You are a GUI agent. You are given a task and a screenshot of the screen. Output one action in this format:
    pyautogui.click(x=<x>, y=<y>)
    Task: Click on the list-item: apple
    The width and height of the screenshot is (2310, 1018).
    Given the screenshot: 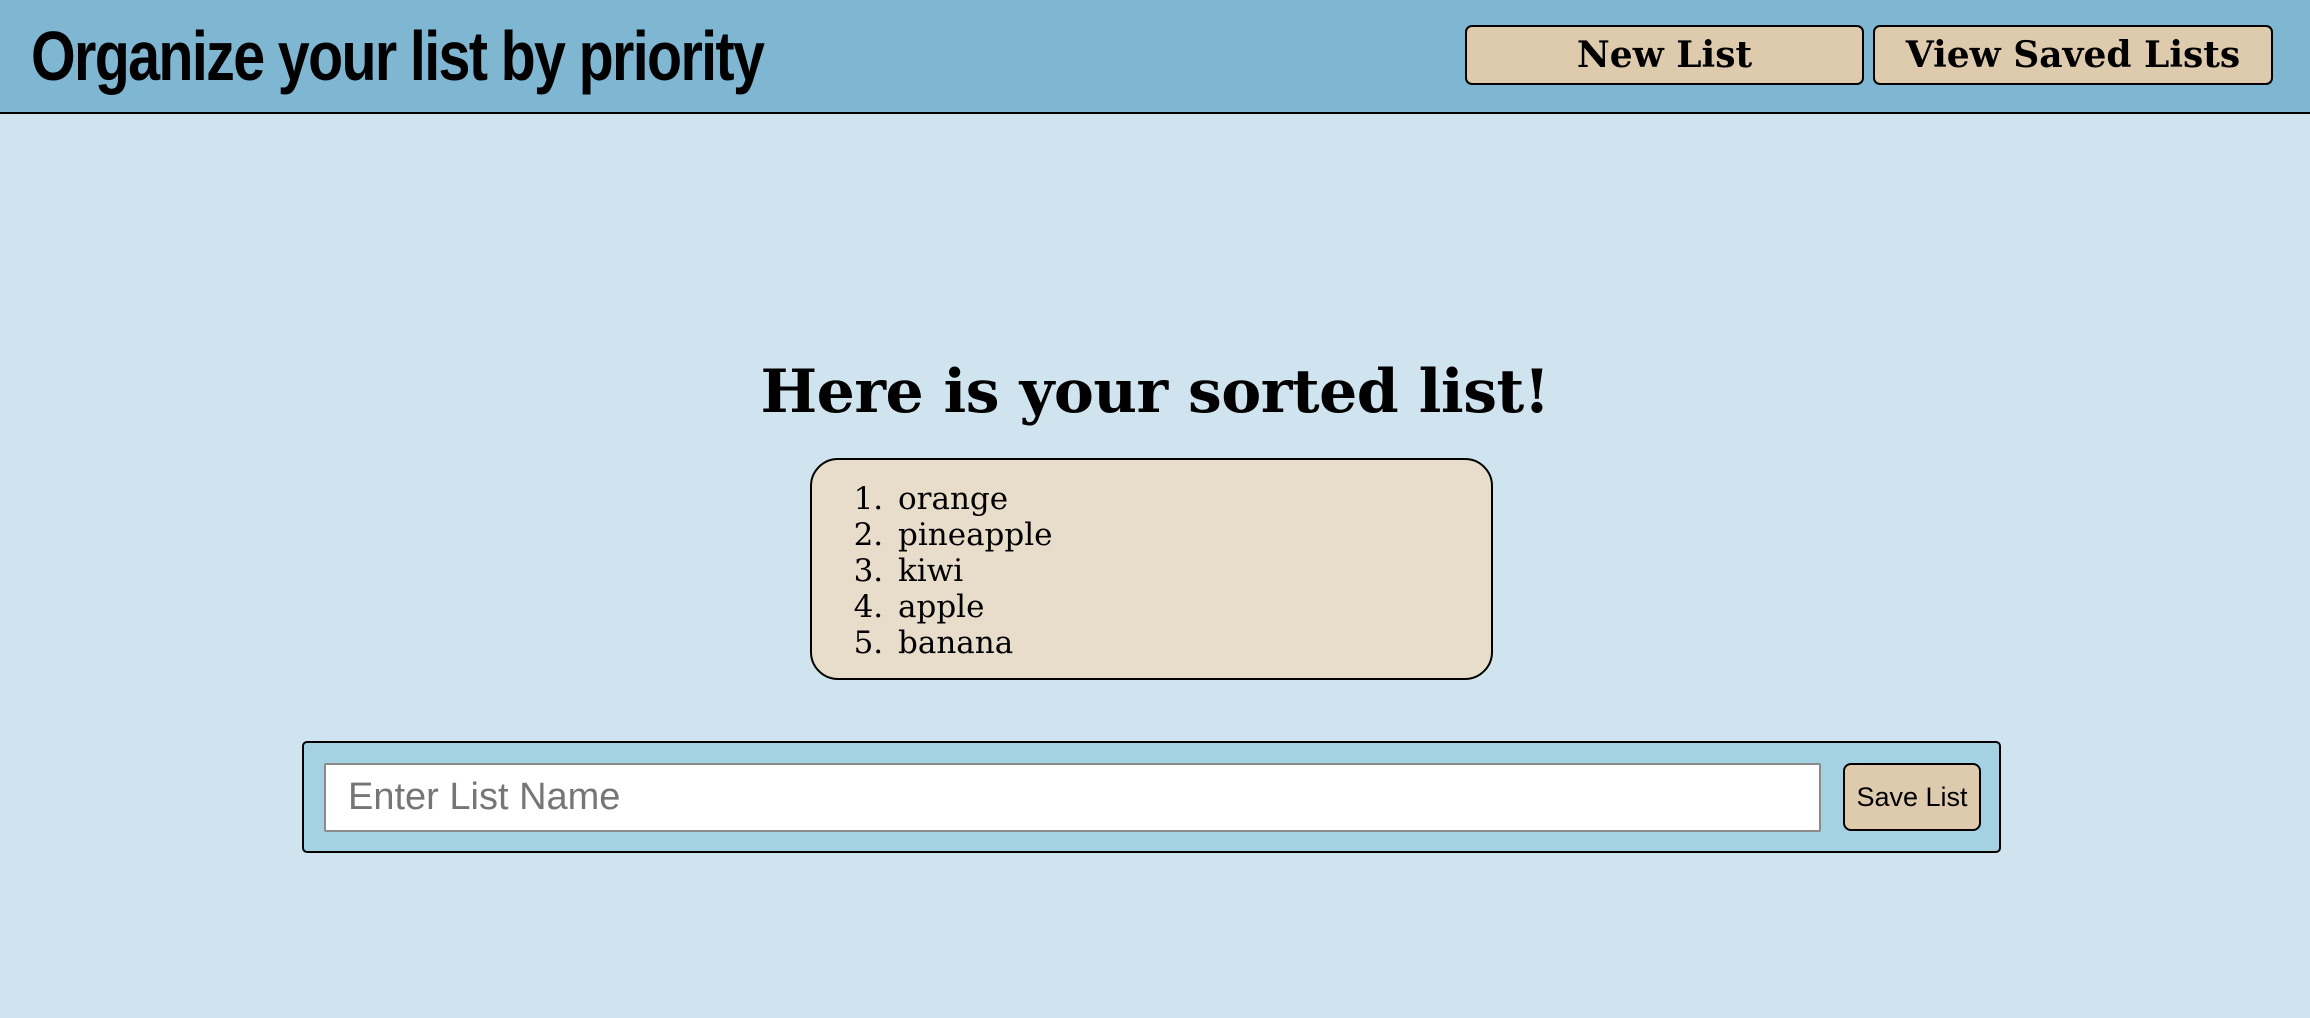 What is the action you would take?
    pyautogui.click(x=973, y=607)
    